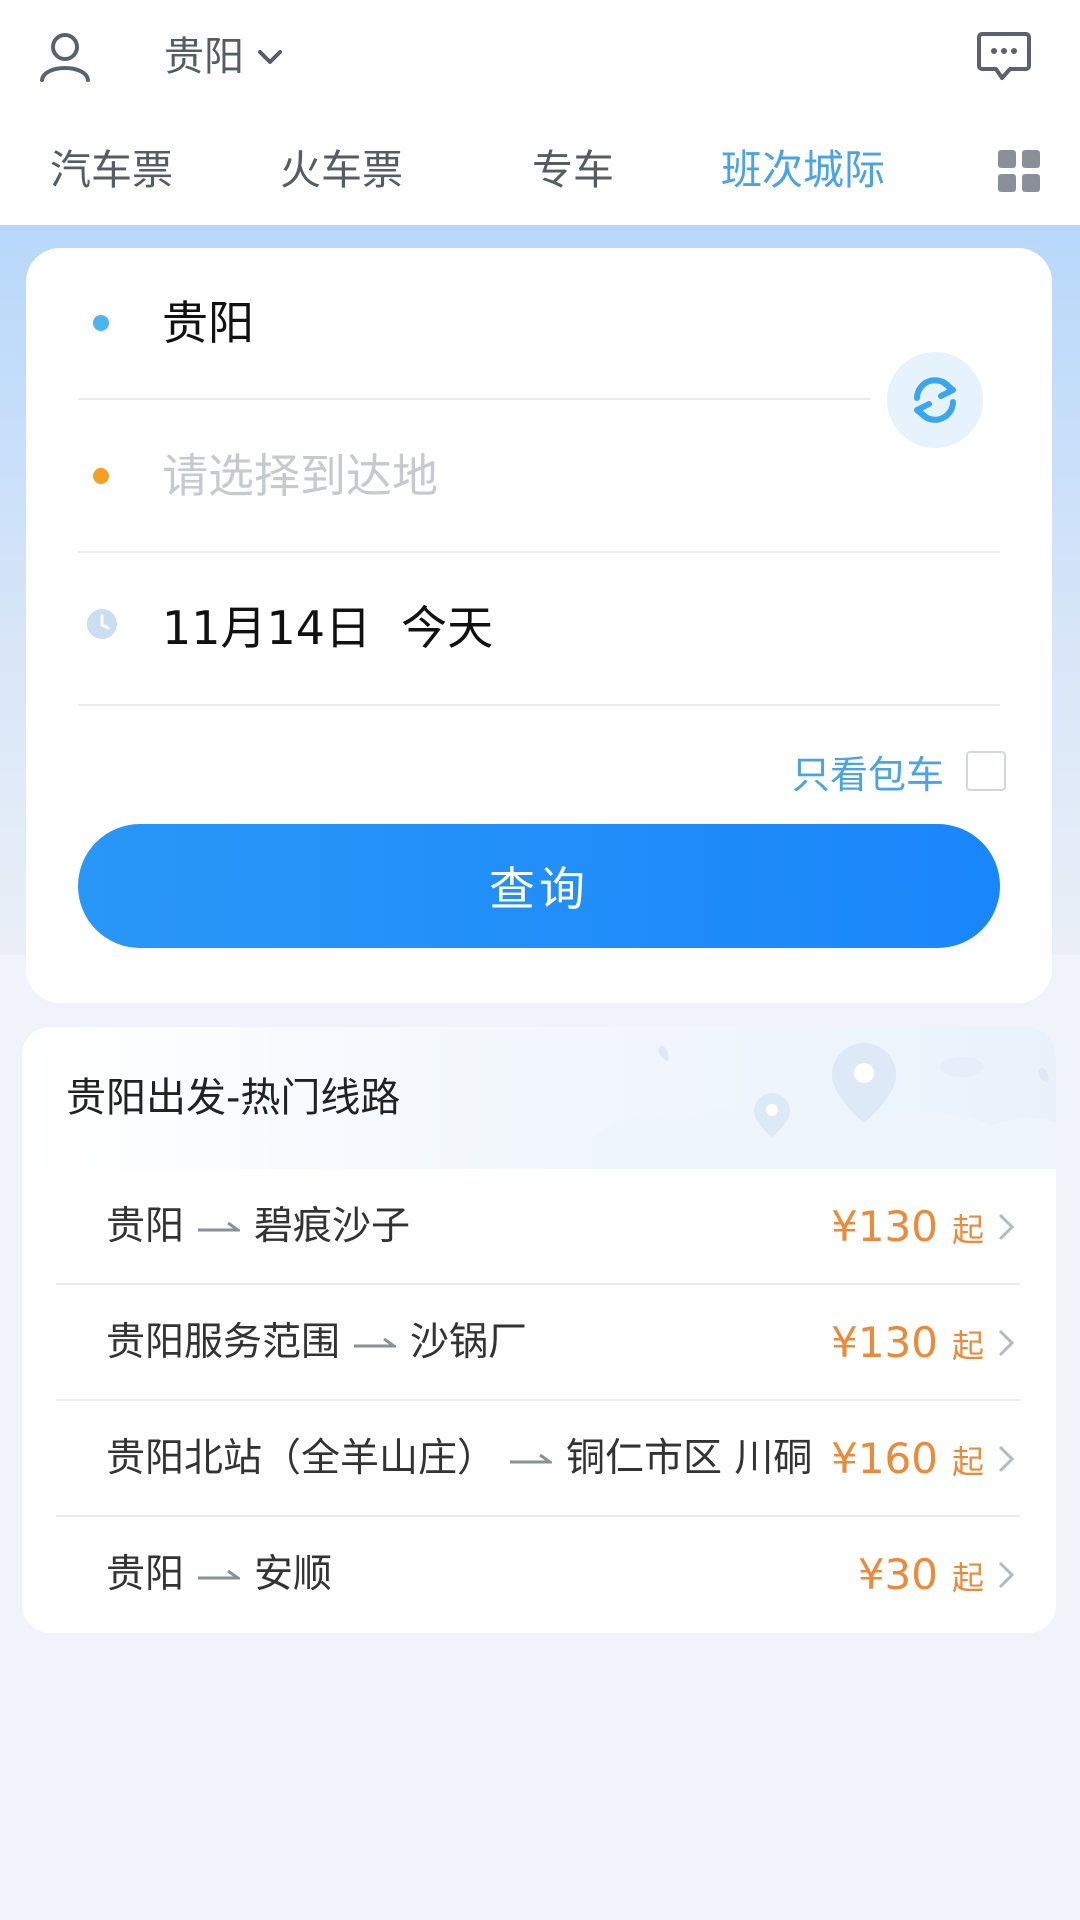 The image size is (1080, 1920). What do you see at coordinates (208, 323) in the screenshot?
I see `origin-field: 贵阳` at bounding box center [208, 323].